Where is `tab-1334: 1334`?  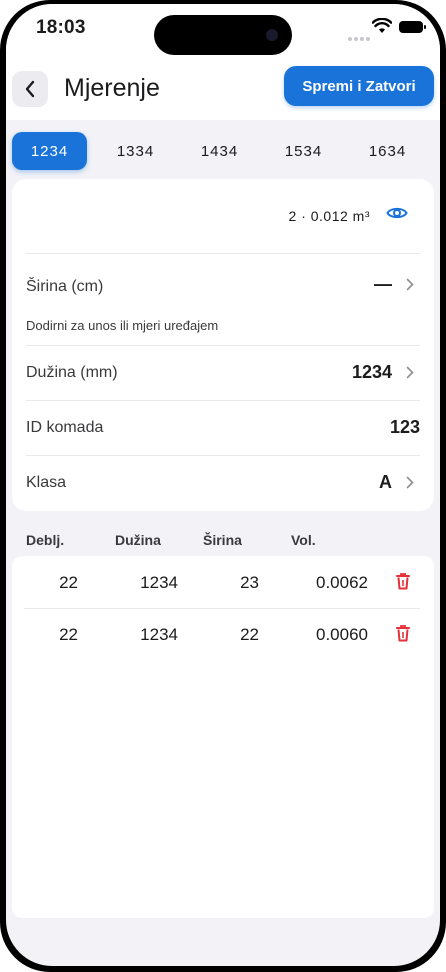
tab-1334: 1334 is located at coordinates (135, 151).